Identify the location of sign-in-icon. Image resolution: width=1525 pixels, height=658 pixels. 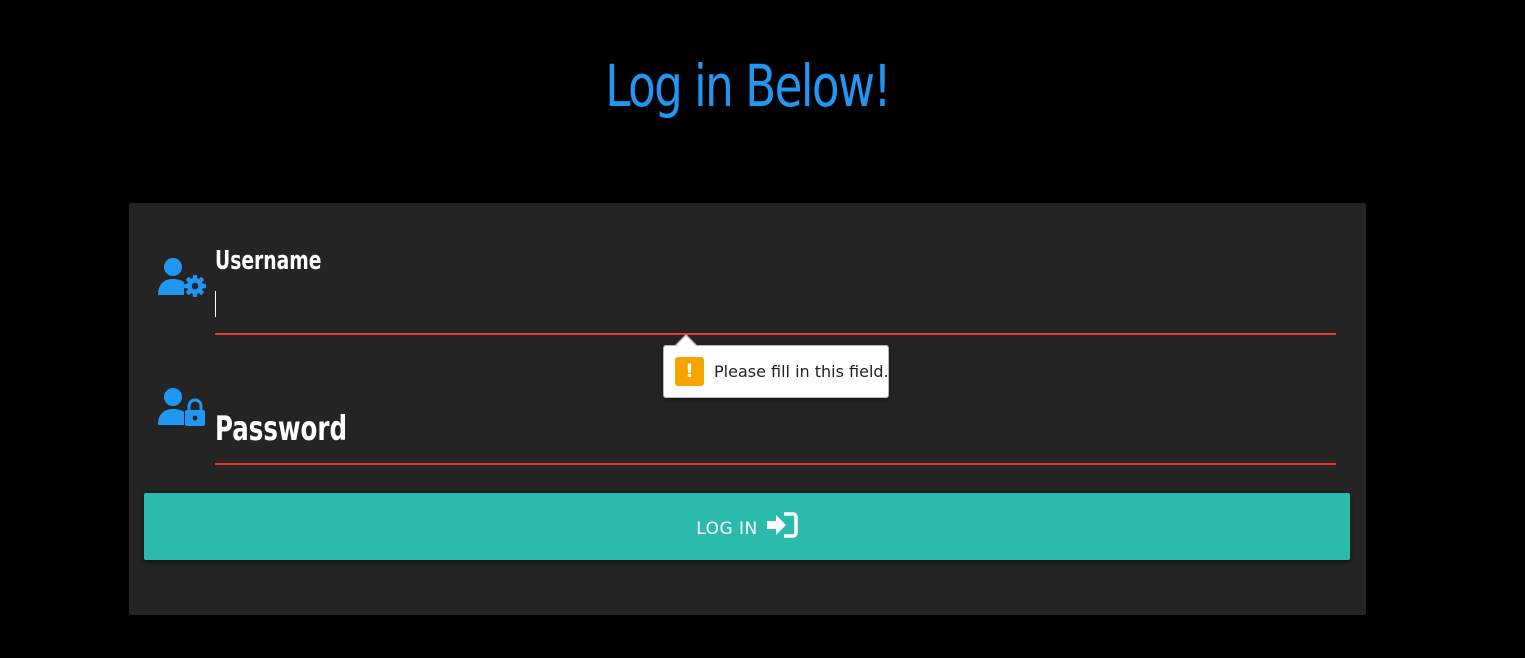
(782, 526).